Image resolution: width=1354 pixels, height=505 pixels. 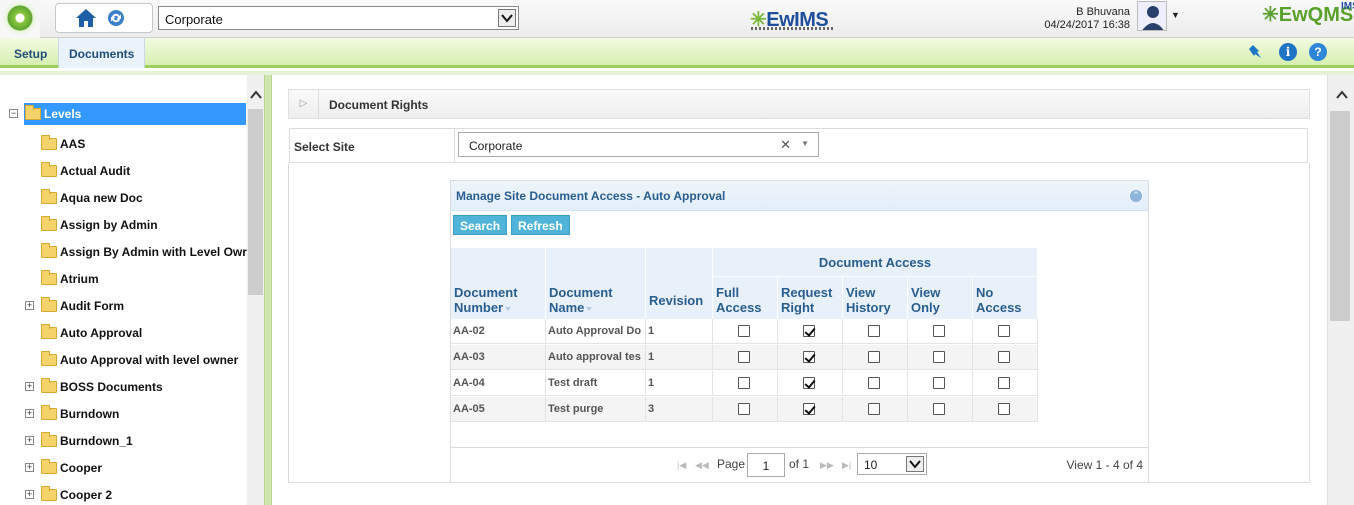 What do you see at coordinates (101, 202) in the screenshot?
I see `tree-item: Aqua new Doc` at bounding box center [101, 202].